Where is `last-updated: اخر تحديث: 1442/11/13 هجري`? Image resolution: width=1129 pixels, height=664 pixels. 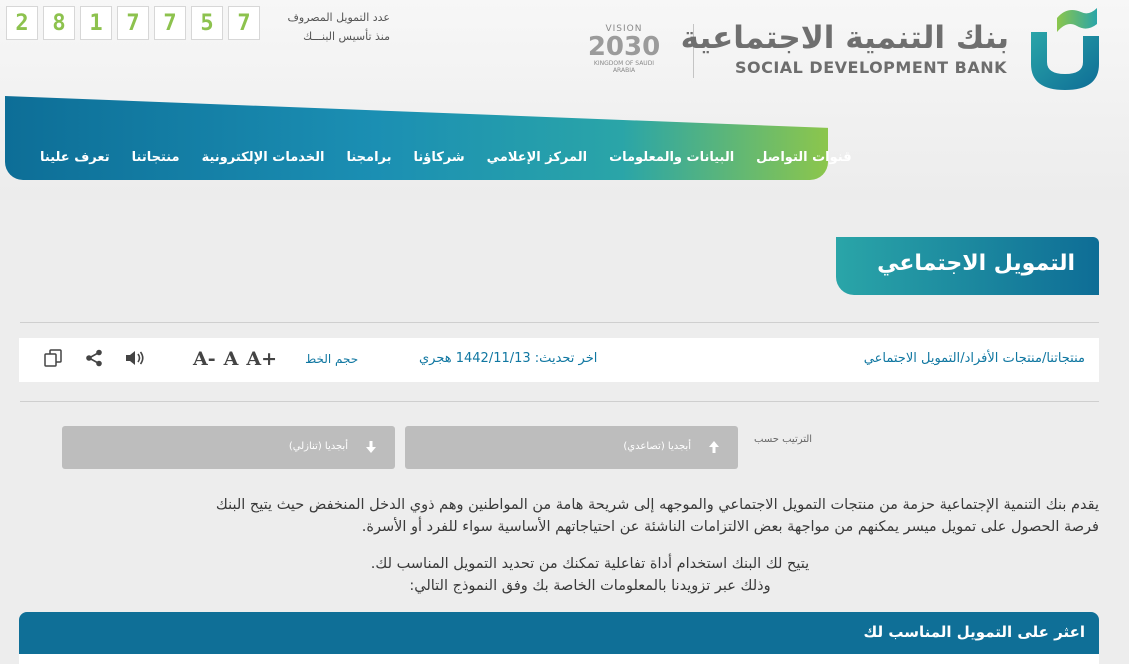
last-updated: اخر تحديث: 1442/11/13 هجري is located at coordinates (508, 358).